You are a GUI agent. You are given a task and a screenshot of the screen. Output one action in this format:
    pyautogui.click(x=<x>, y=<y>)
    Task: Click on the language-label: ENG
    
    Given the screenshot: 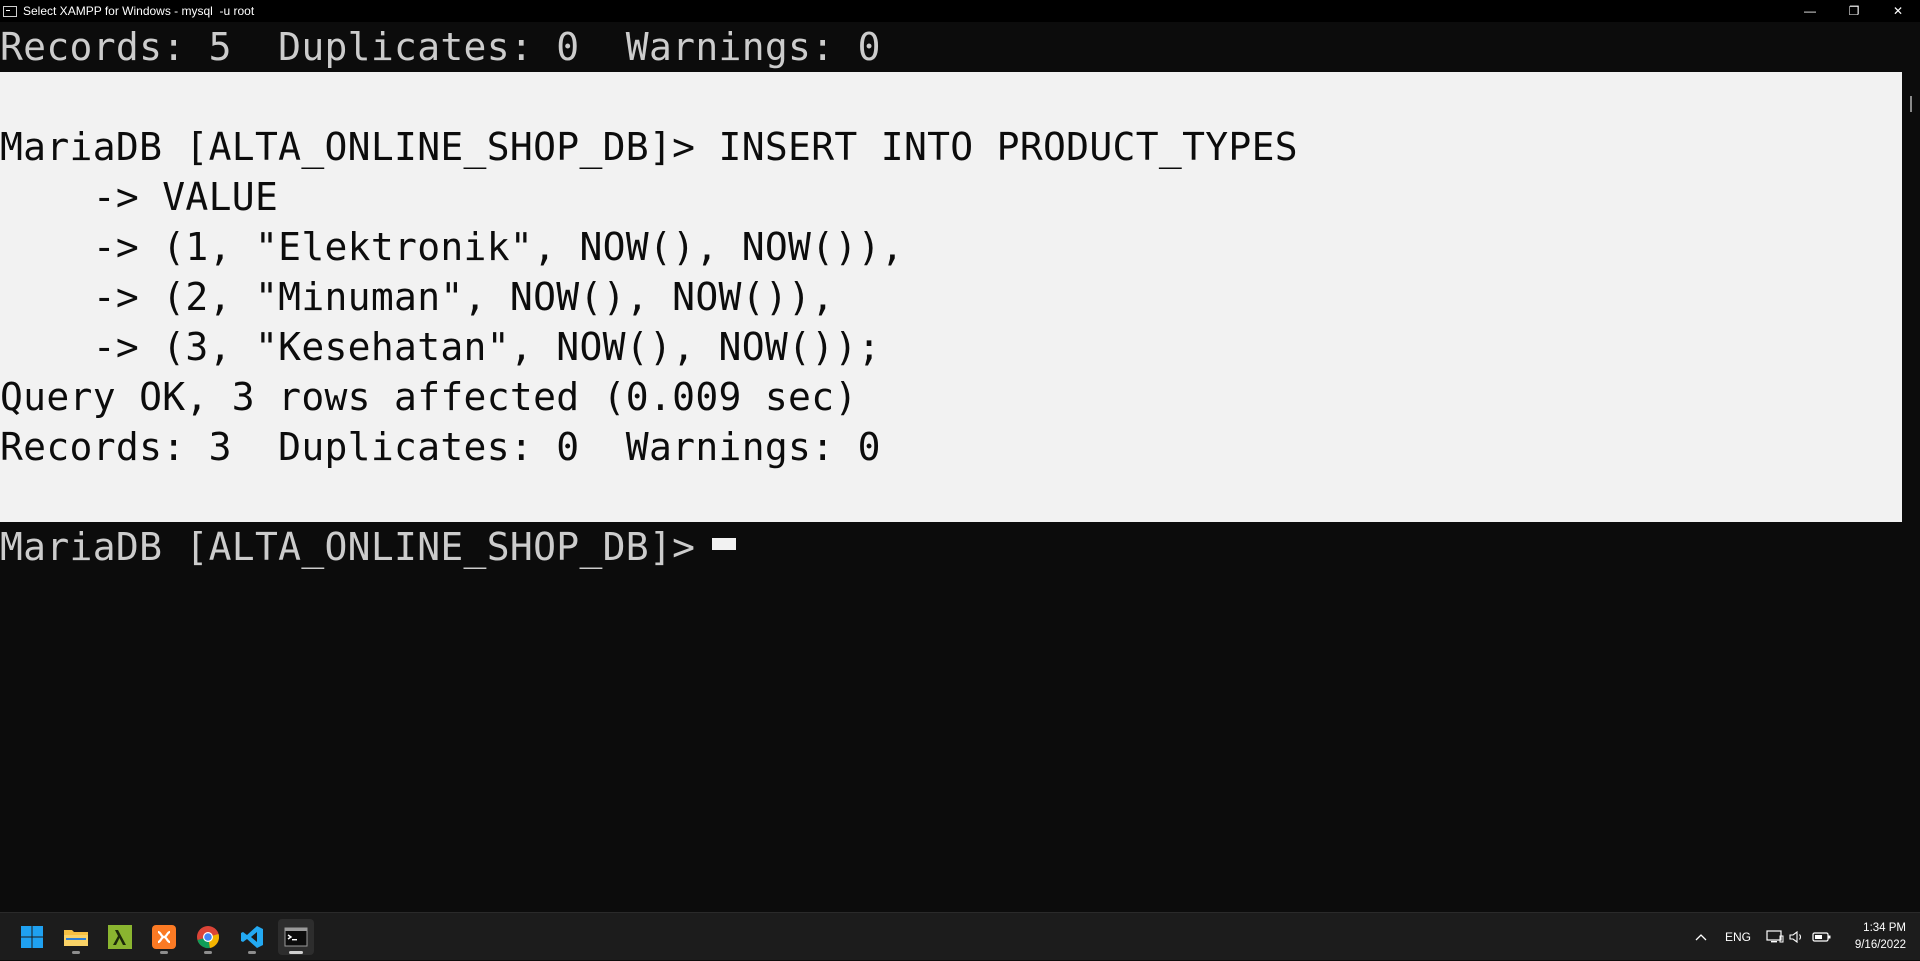 What is the action you would take?
    pyautogui.click(x=1738, y=937)
    